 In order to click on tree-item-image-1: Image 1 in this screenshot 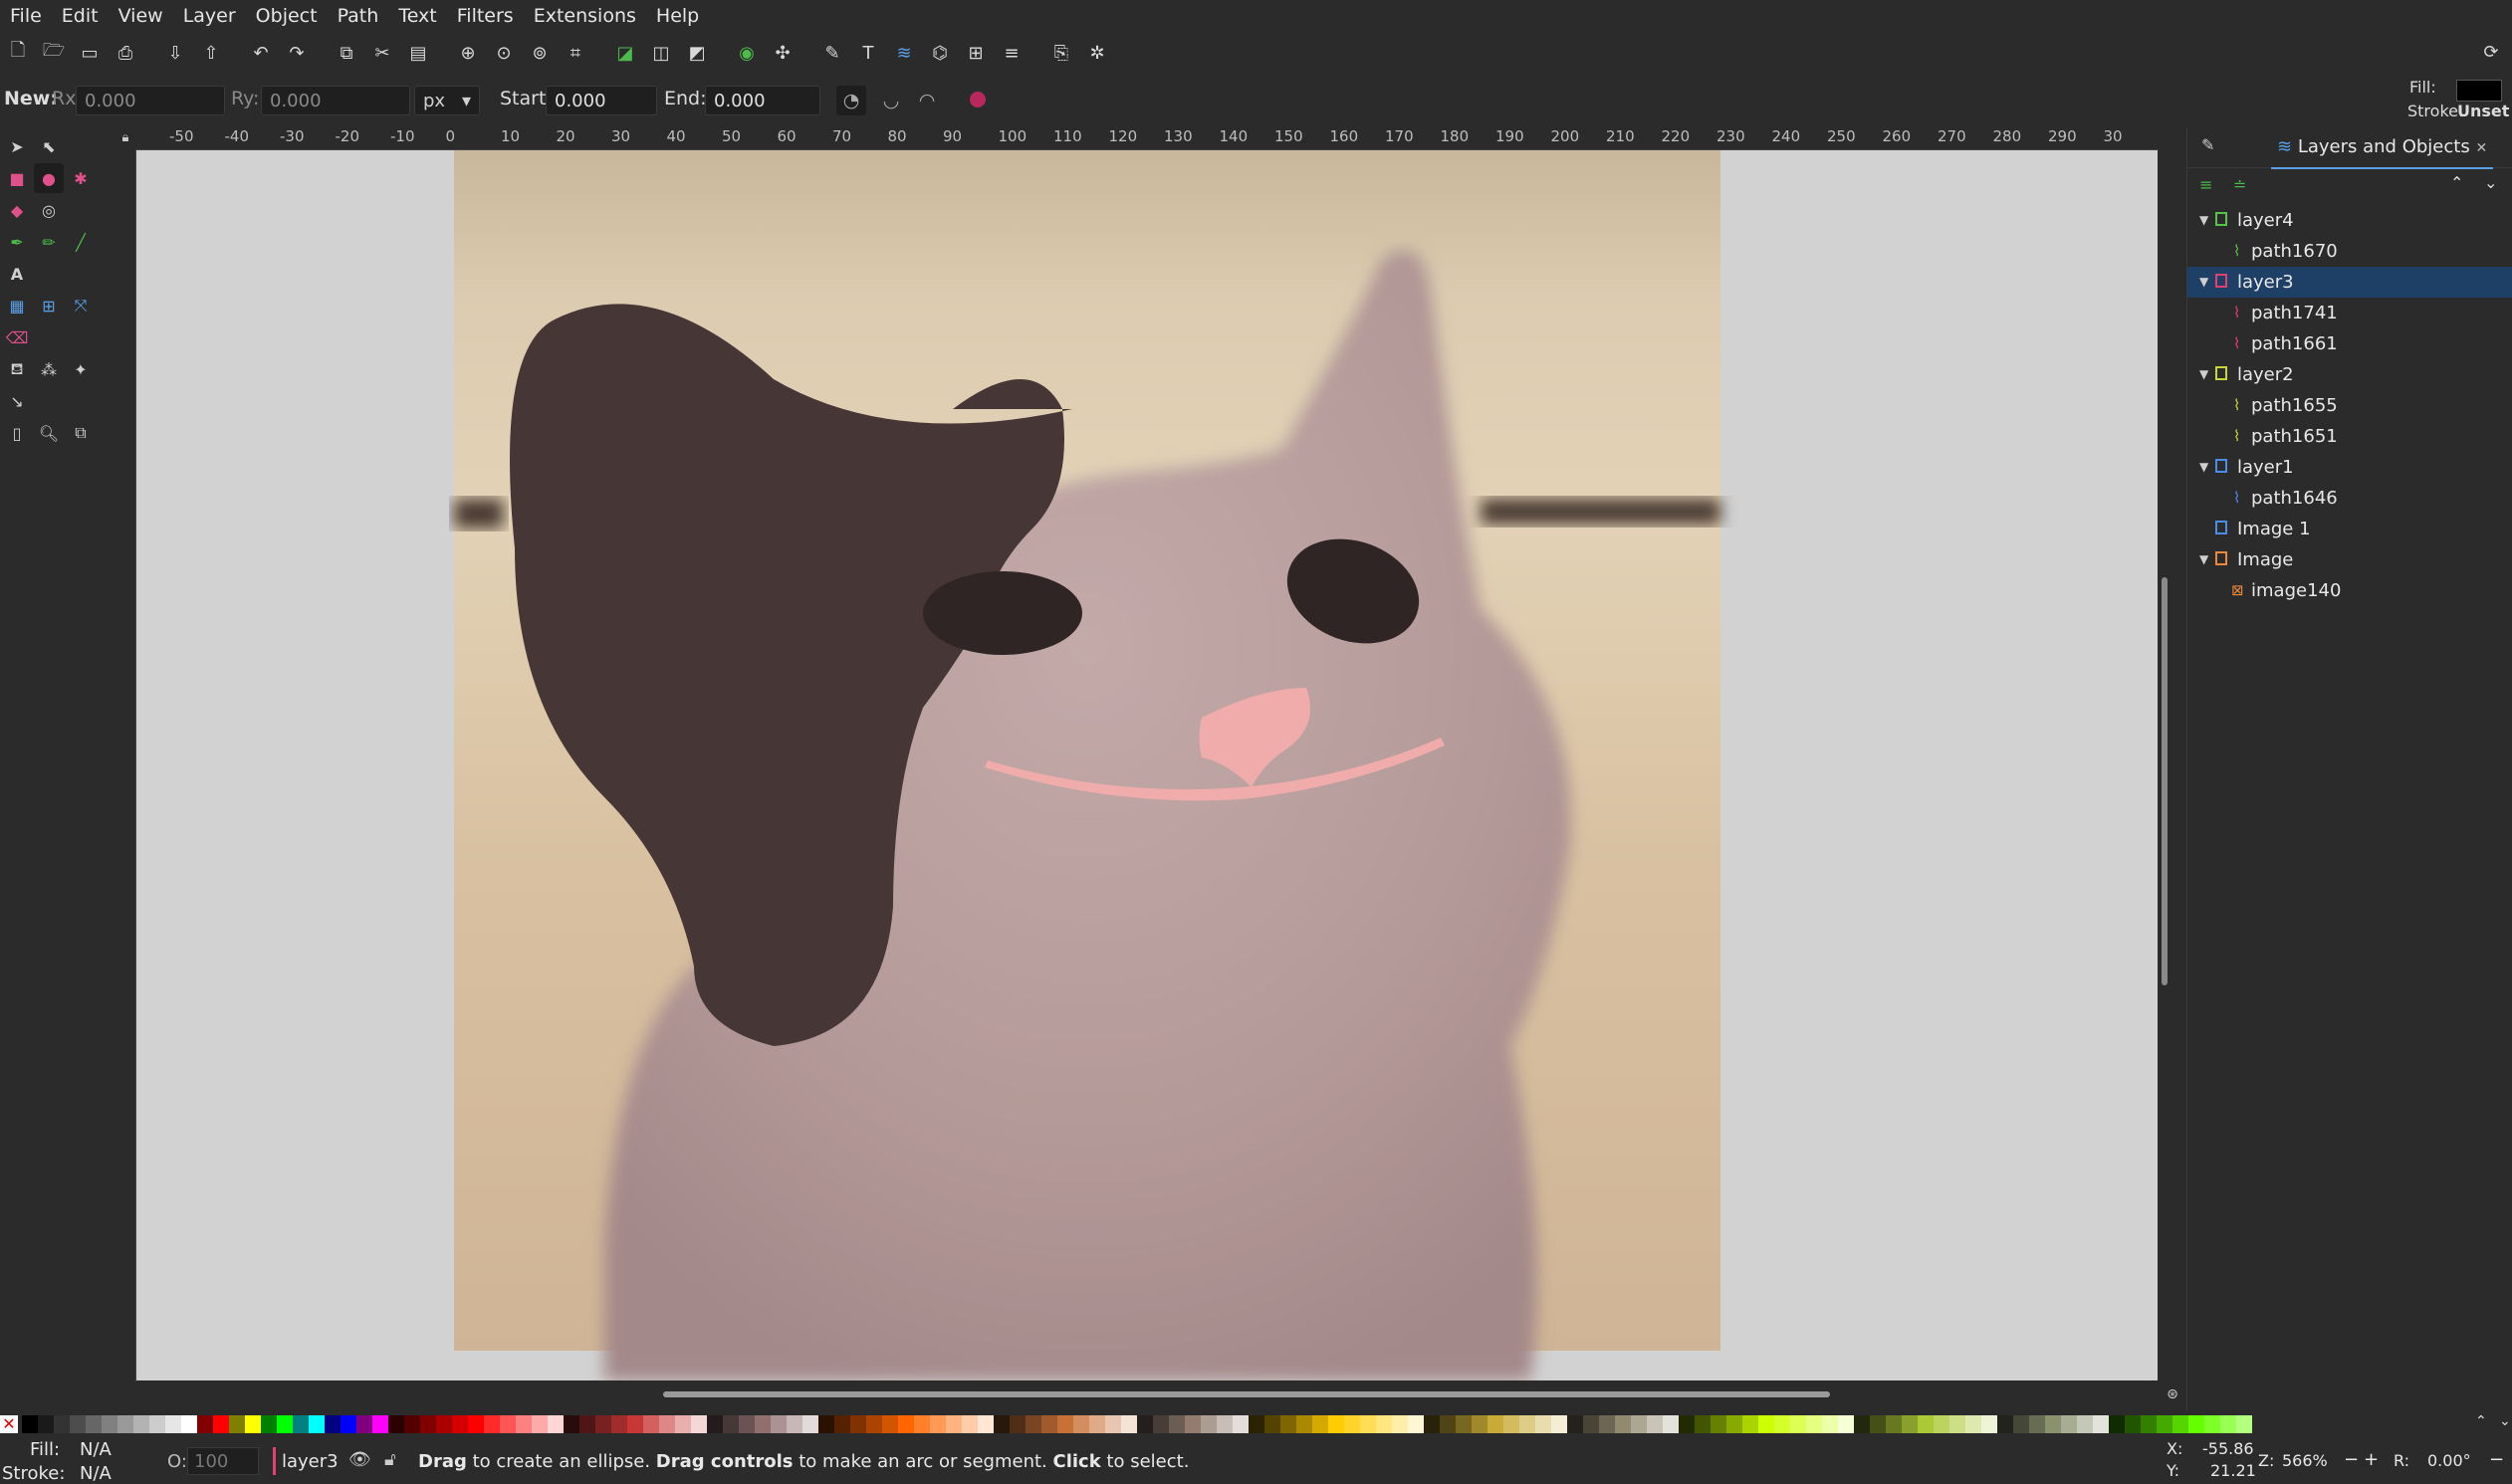, I will do `click(2350, 529)`.